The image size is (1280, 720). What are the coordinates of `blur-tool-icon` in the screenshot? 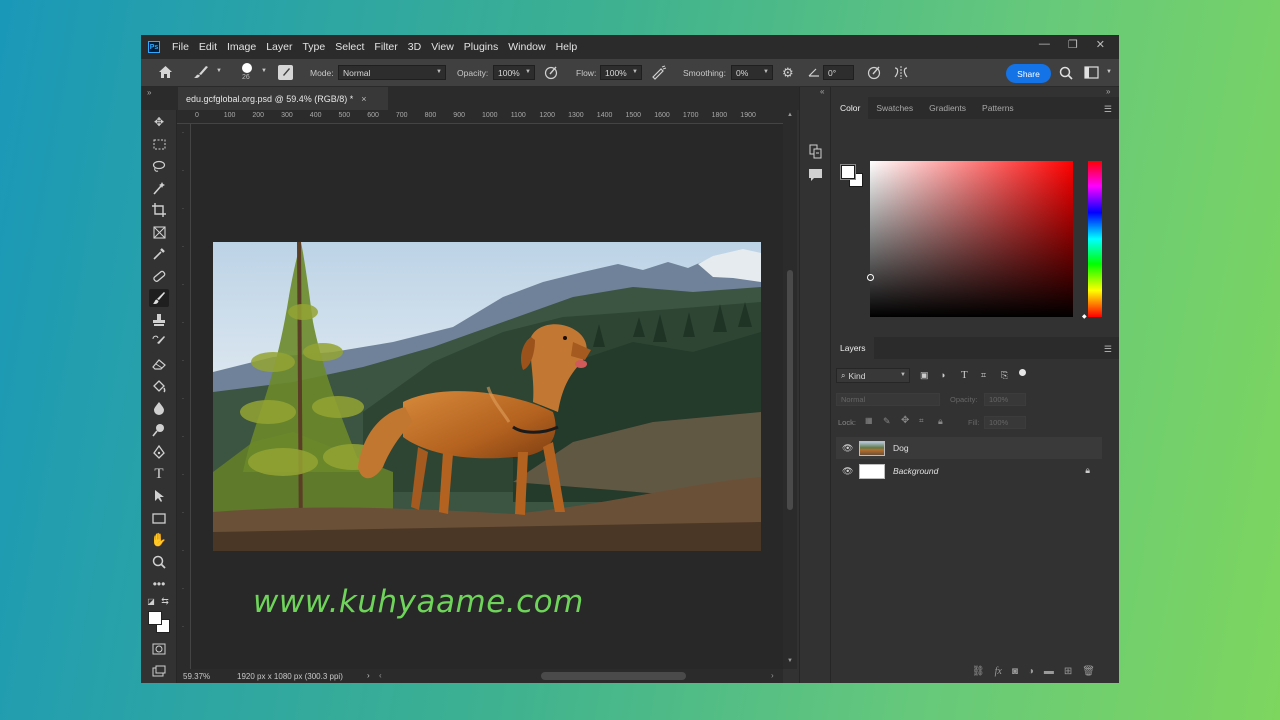 It's located at (159, 408).